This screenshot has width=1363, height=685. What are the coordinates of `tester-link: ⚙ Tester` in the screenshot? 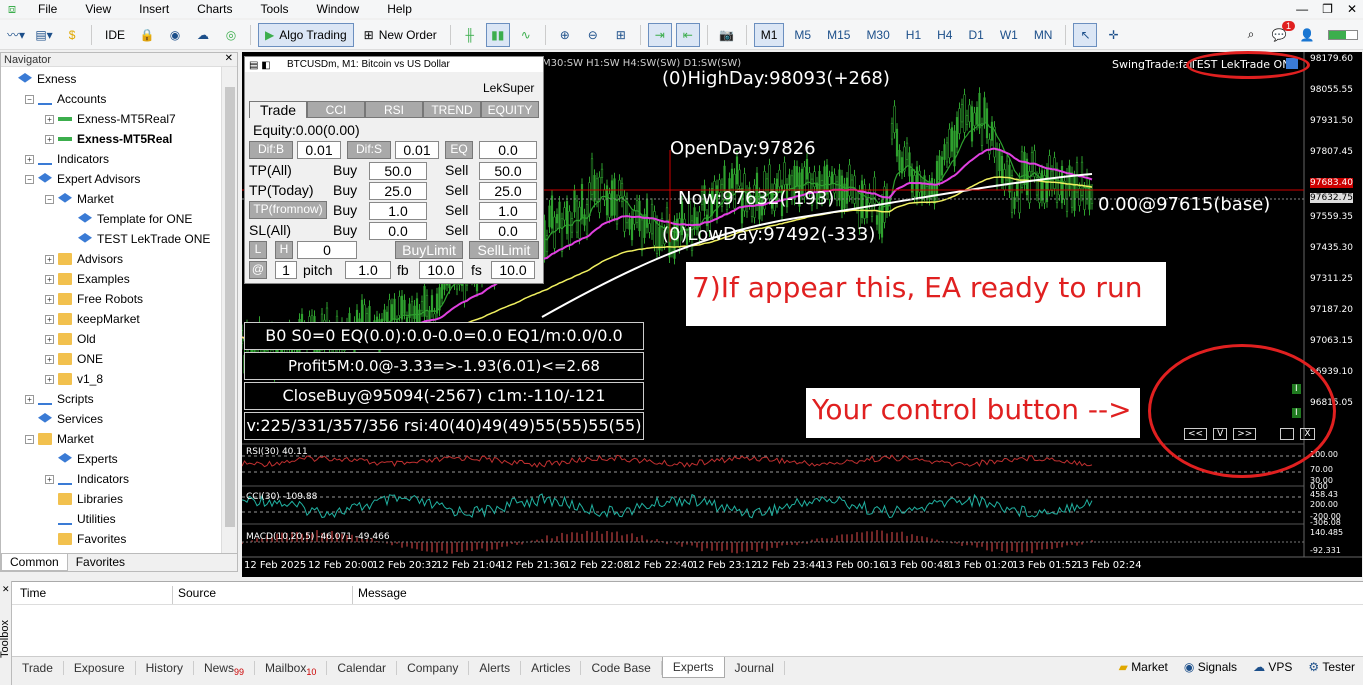 It's located at (1331, 667).